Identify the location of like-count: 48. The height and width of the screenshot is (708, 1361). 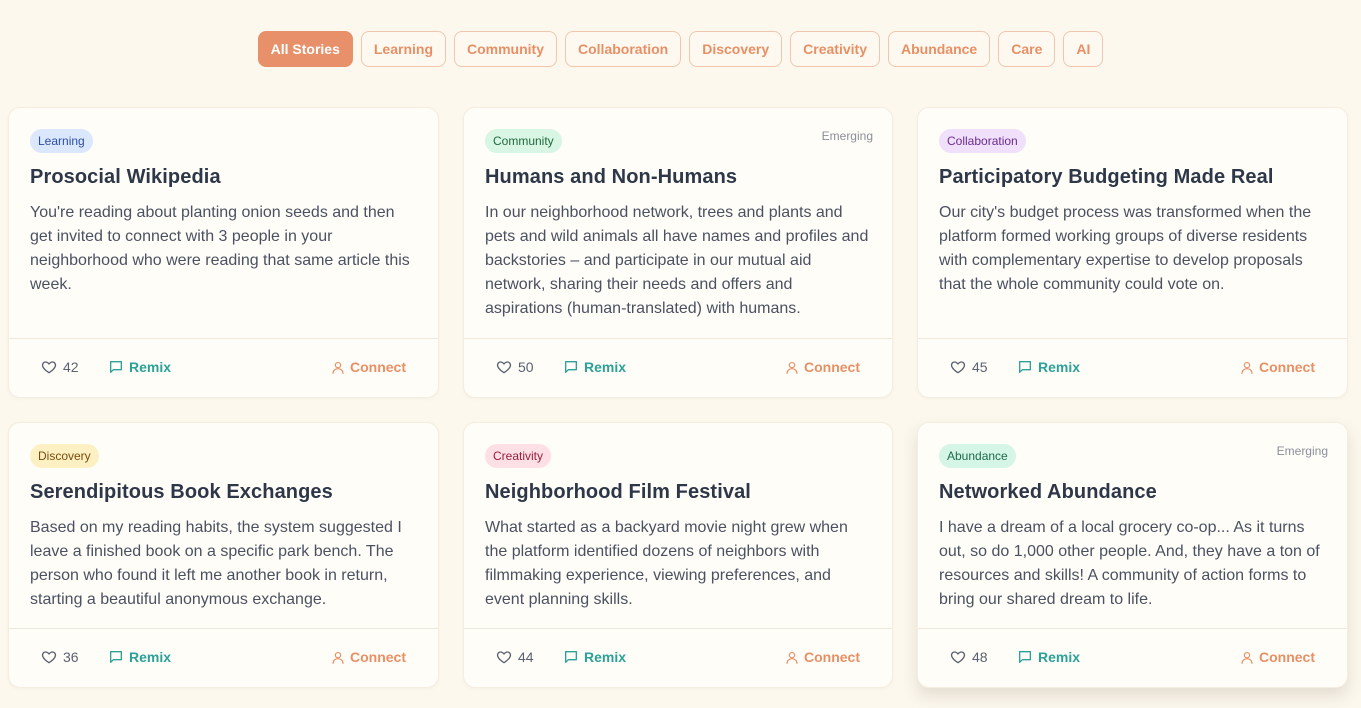
(980, 657).